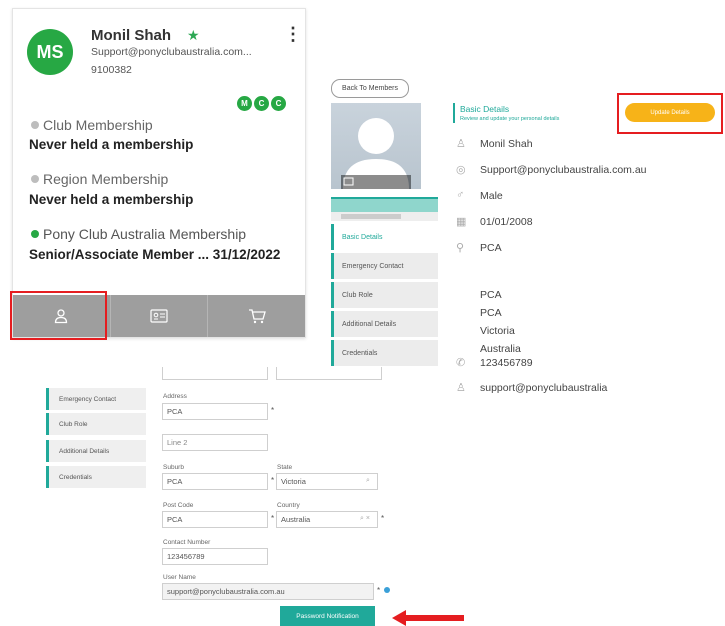 The width and height of the screenshot is (725, 626). What do you see at coordinates (35, 234) in the screenshot?
I see `status-dot-green` at bounding box center [35, 234].